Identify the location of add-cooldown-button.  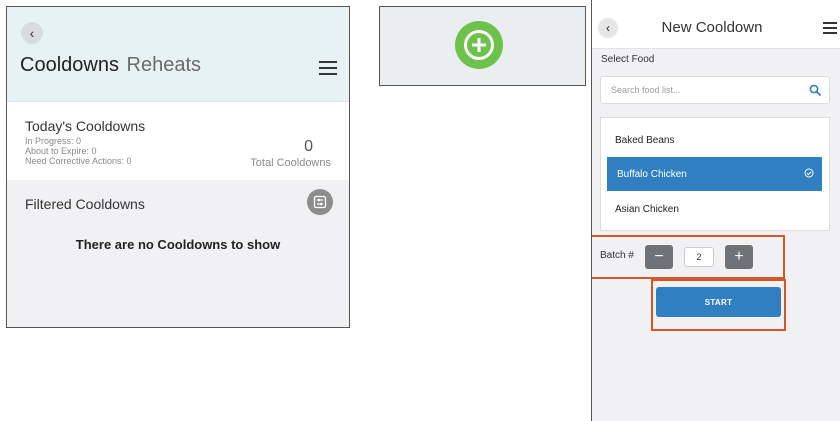
(479, 45).